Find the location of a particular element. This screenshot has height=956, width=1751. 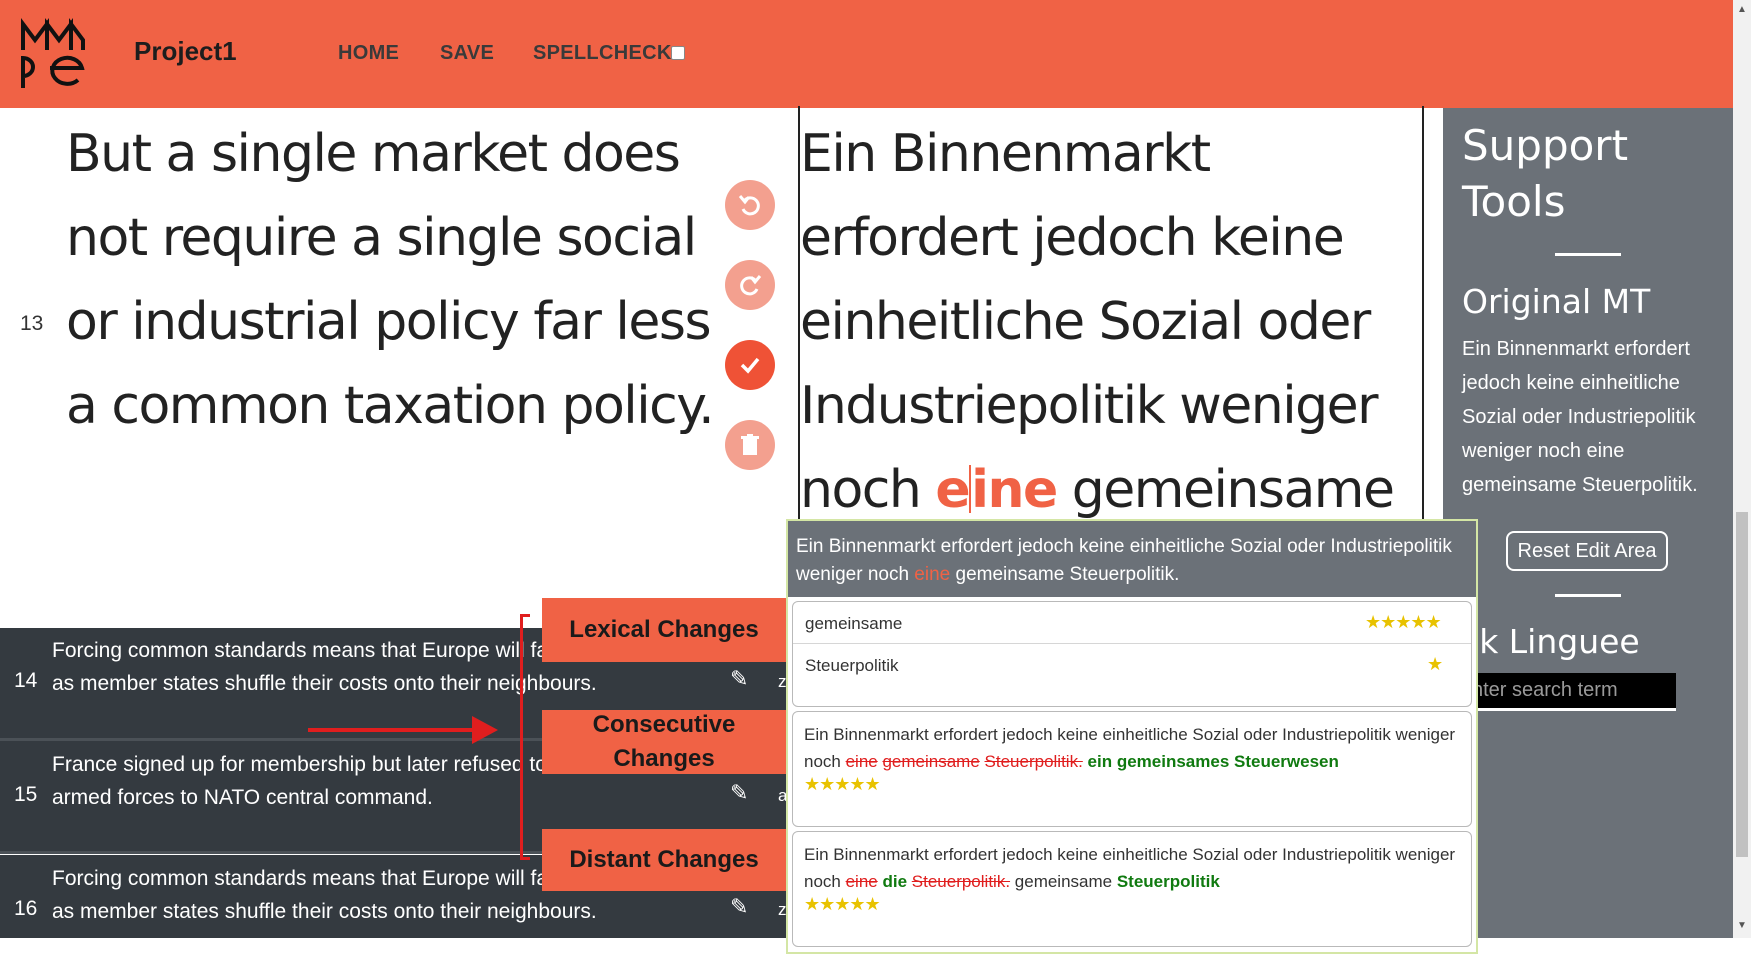

segment-number: 16 is located at coordinates (26, 908).